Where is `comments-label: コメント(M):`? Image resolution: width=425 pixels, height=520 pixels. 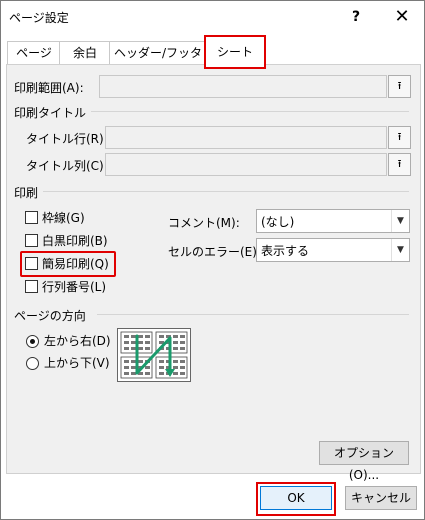
comments-label: コメント(M): is located at coordinates (204, 223).